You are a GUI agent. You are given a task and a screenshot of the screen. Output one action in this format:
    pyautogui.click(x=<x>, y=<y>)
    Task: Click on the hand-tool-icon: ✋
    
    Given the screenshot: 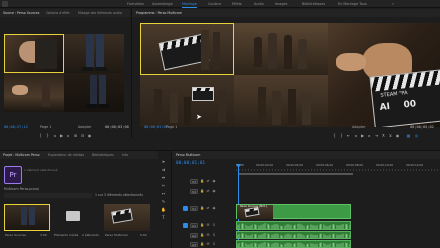 What is the action you would take?
    pyautogui.click(x=163, y=209)
    